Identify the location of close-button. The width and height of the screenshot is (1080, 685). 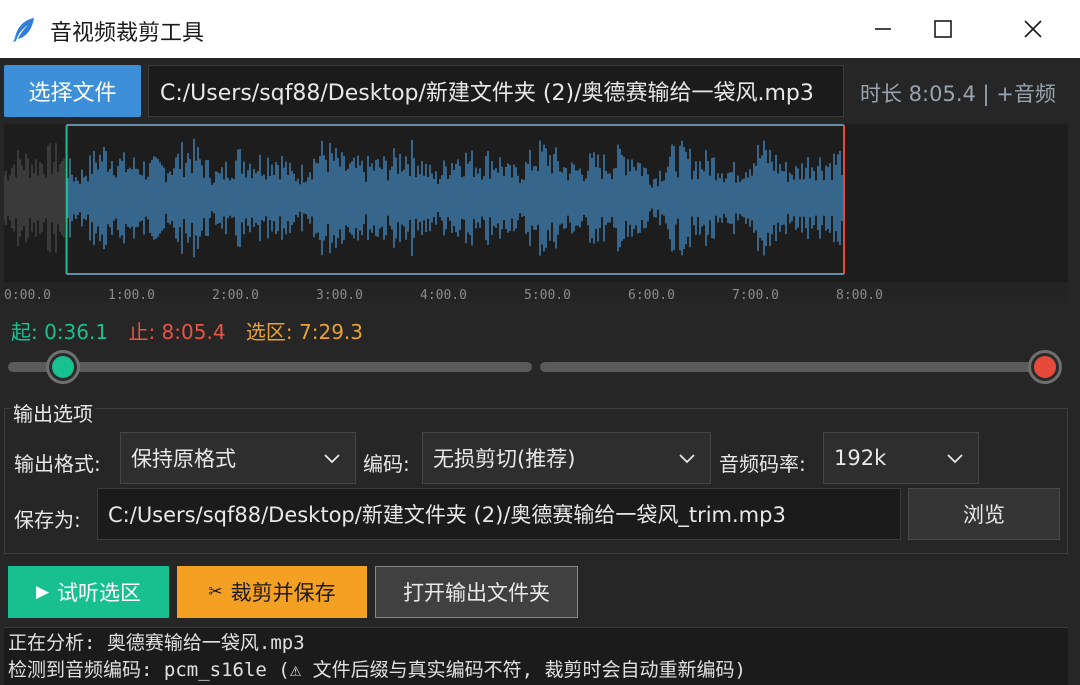
(1033, 29).